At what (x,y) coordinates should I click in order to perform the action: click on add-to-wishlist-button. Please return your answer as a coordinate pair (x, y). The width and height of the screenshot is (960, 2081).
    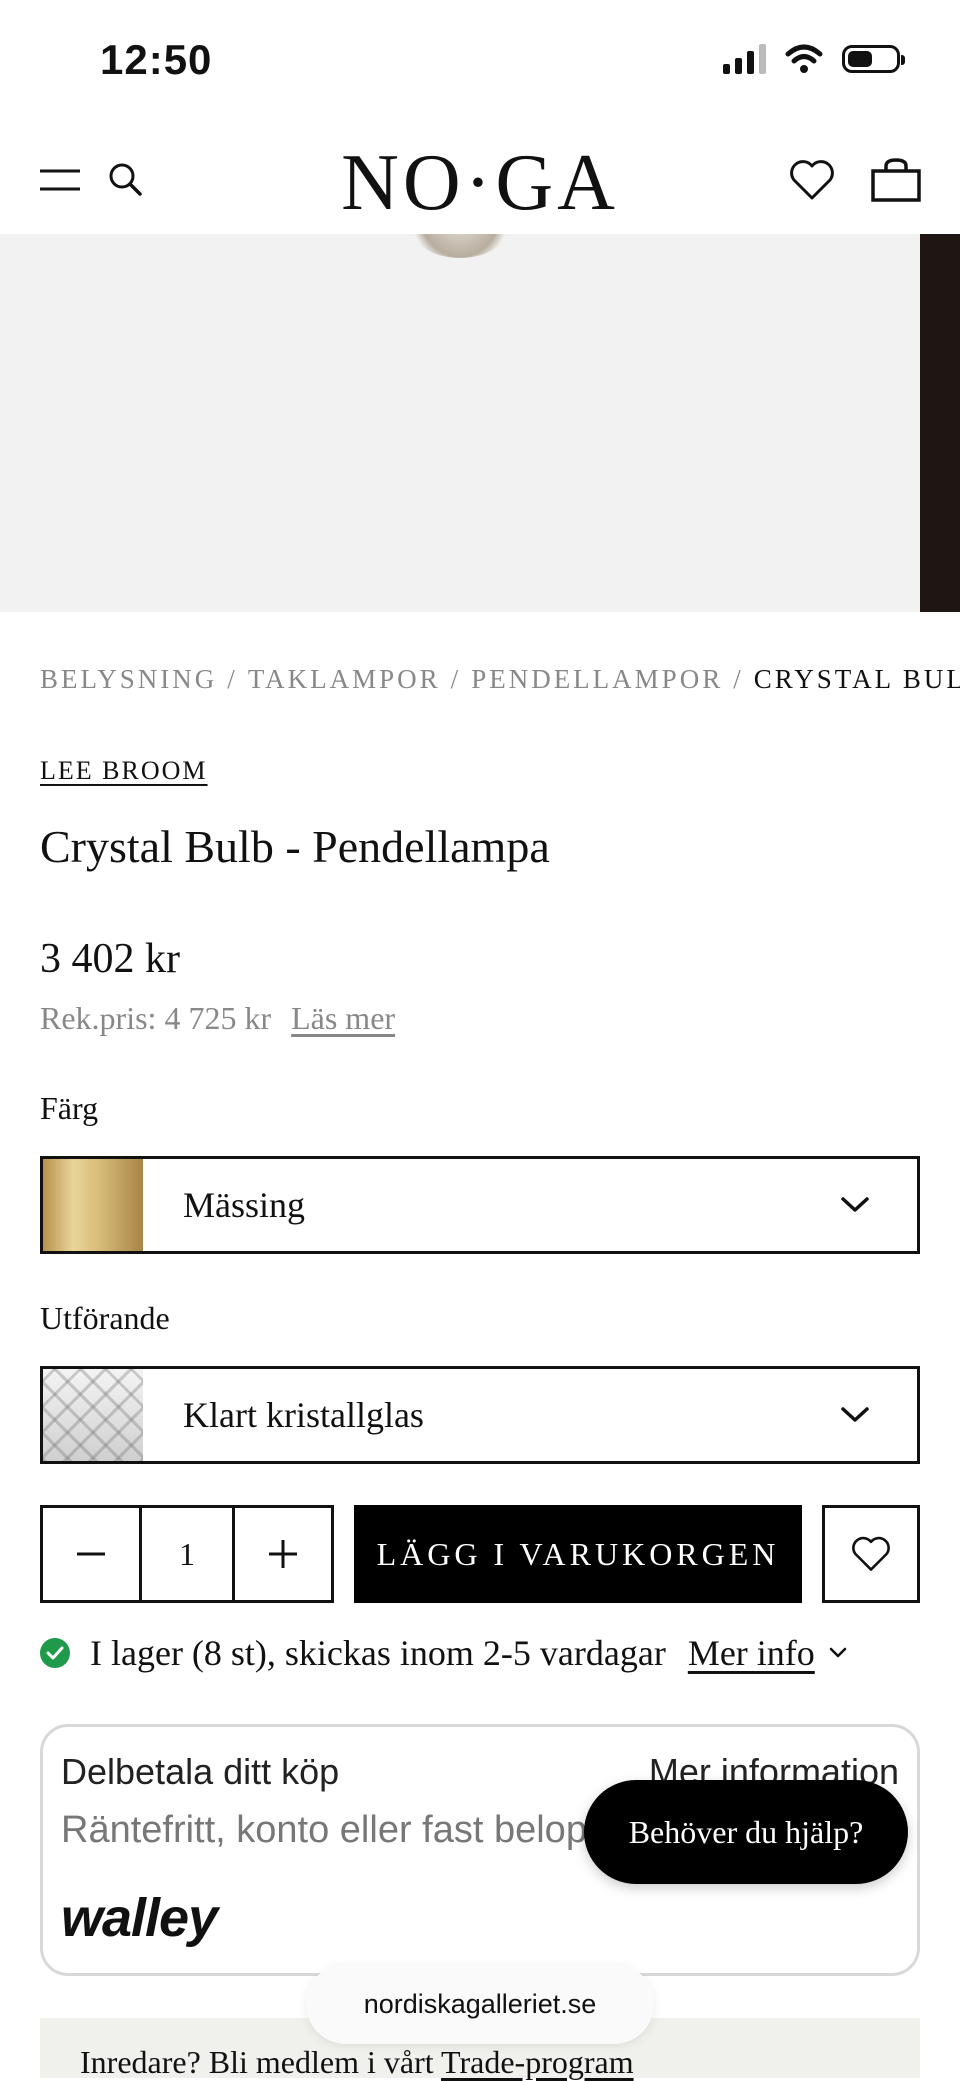
    Looking at the image, I should click on (871, 1554).